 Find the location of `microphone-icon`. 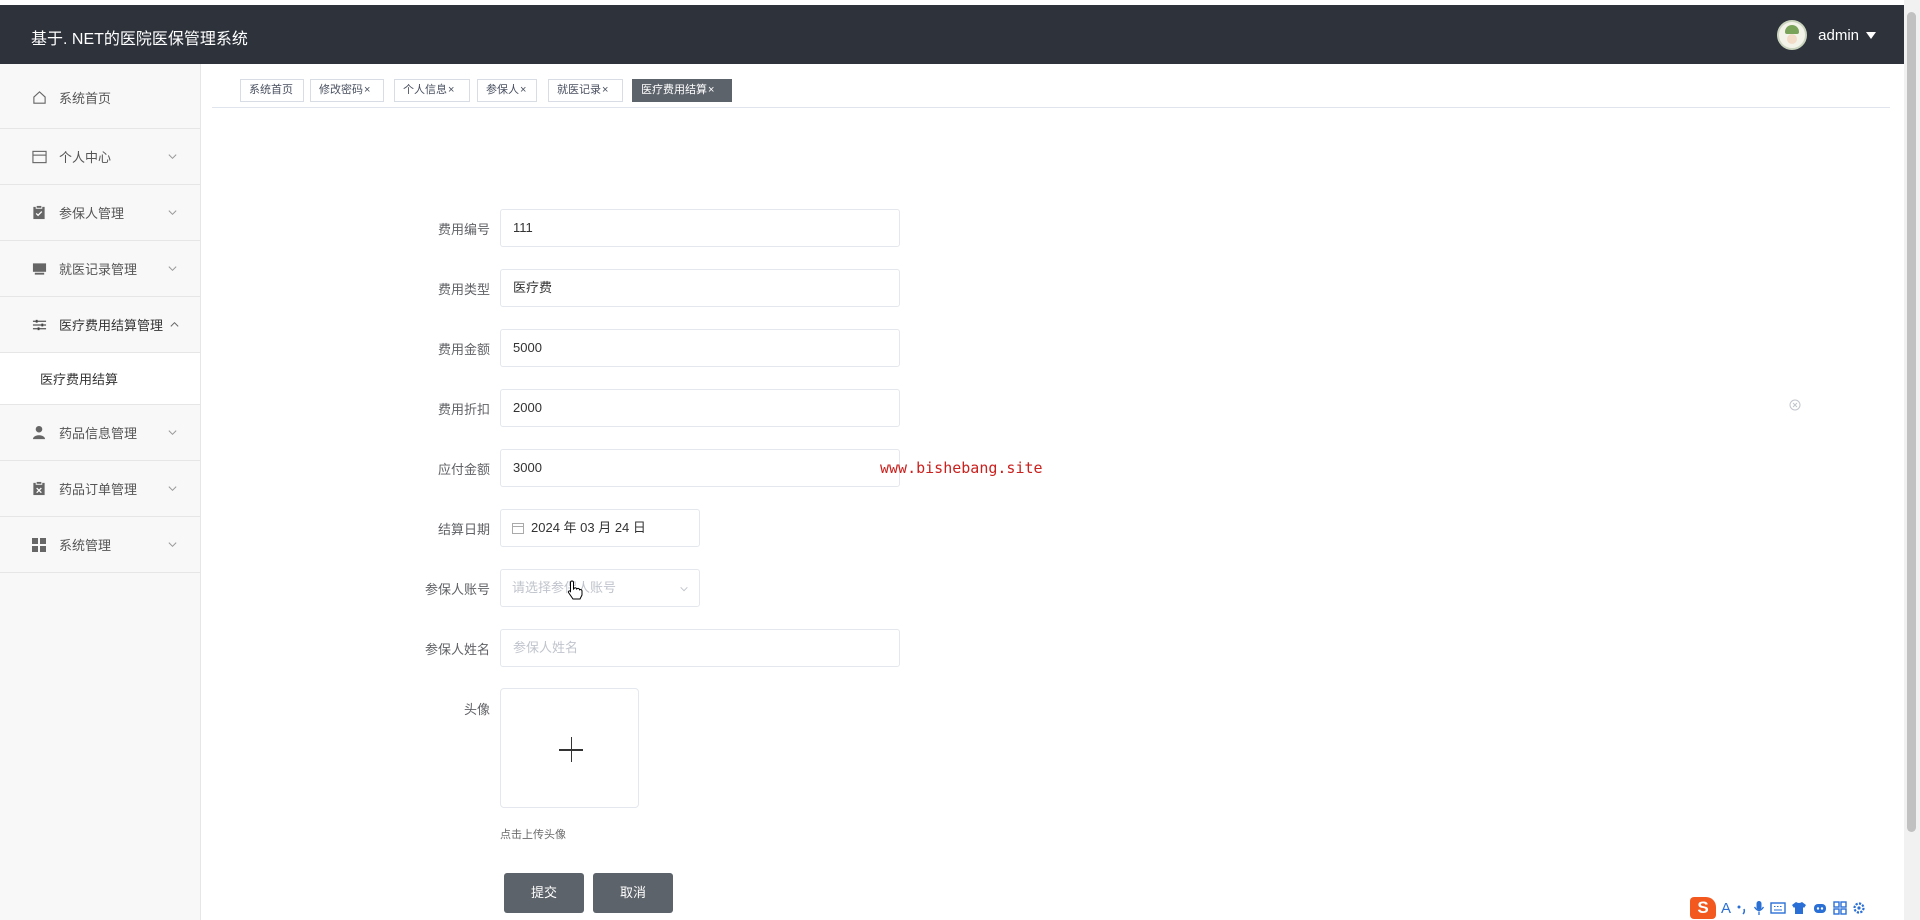

microphone-icon is located at coordinates (1759, 908).